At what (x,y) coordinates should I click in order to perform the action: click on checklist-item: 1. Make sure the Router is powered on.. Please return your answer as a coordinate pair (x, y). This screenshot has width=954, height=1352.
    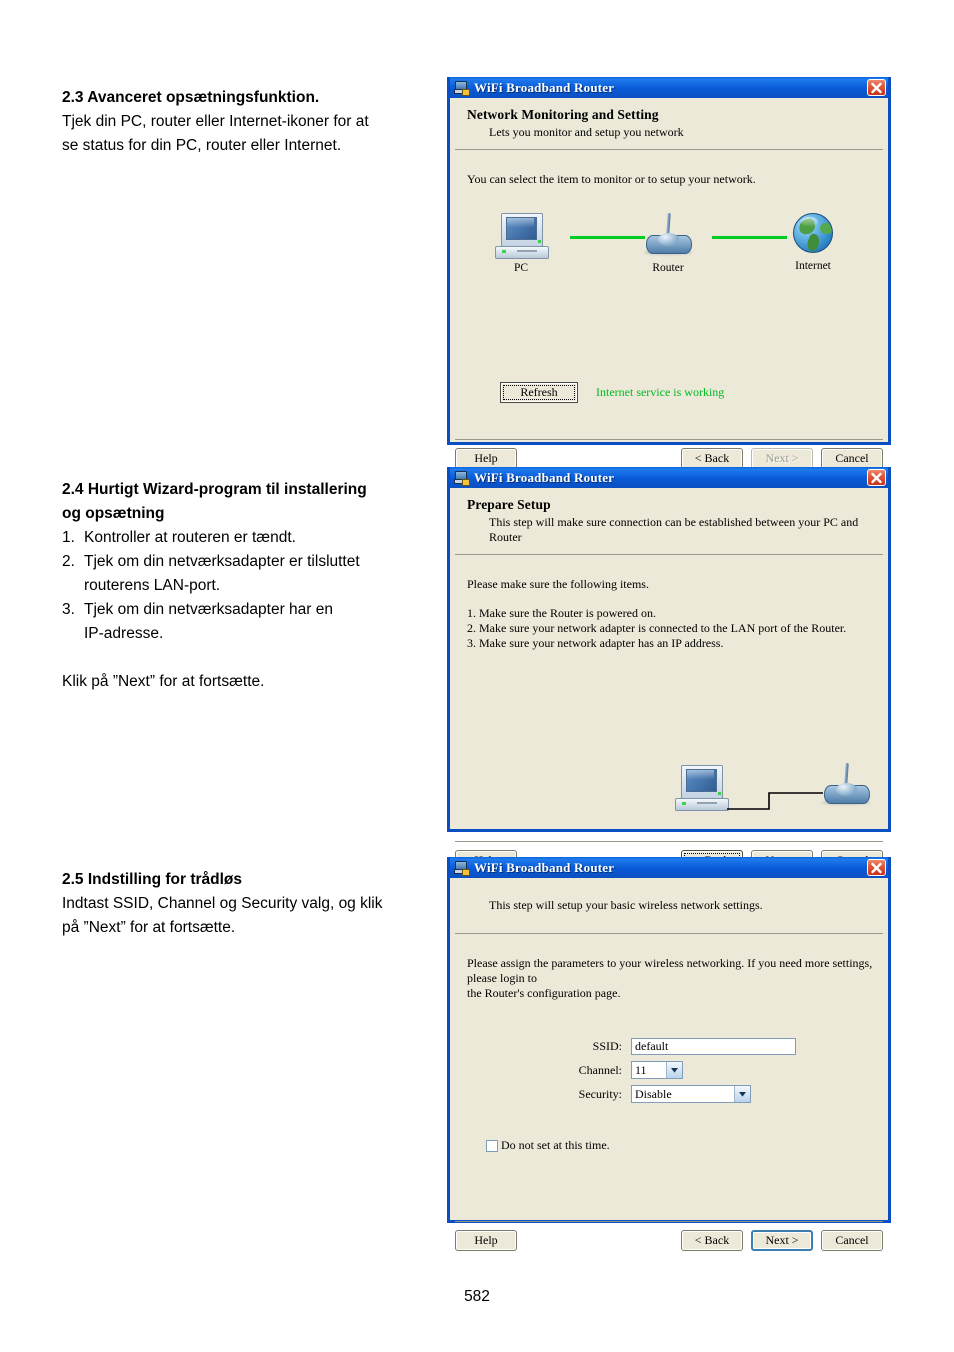
    Looking at the image, I should click on (561, 613).